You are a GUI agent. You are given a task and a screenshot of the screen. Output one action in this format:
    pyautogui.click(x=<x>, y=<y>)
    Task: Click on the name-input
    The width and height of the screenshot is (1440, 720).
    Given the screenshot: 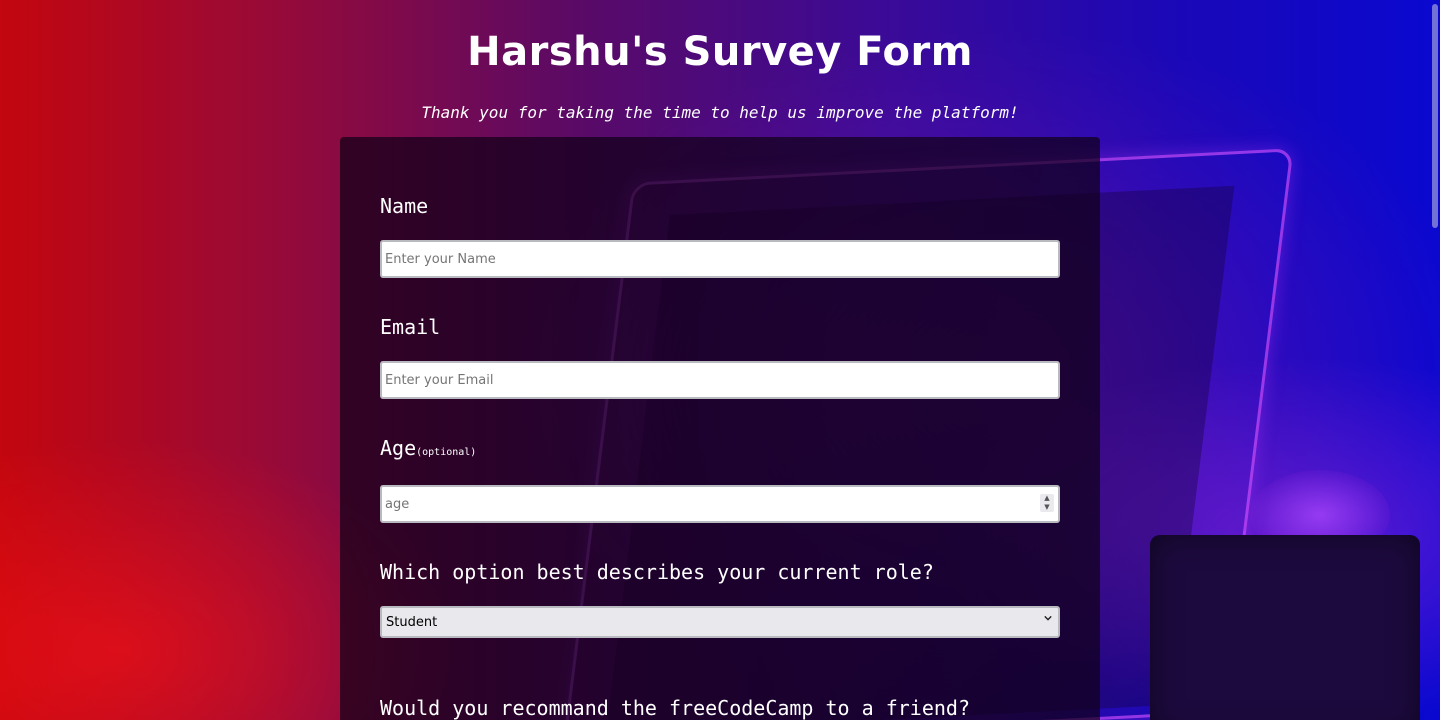 What is the action you would take?
    pyautogui.click(x=720, y=259)
    